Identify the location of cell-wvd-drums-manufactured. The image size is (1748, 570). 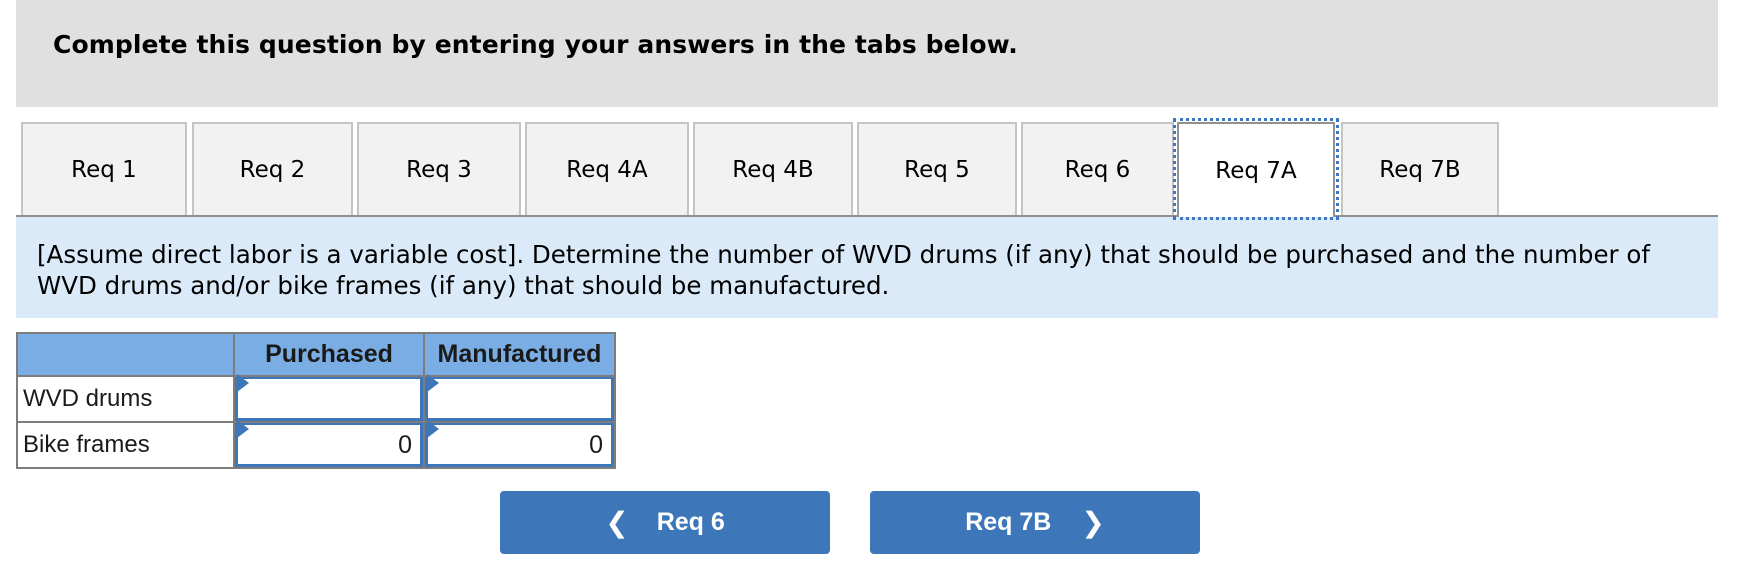
(519, 398).